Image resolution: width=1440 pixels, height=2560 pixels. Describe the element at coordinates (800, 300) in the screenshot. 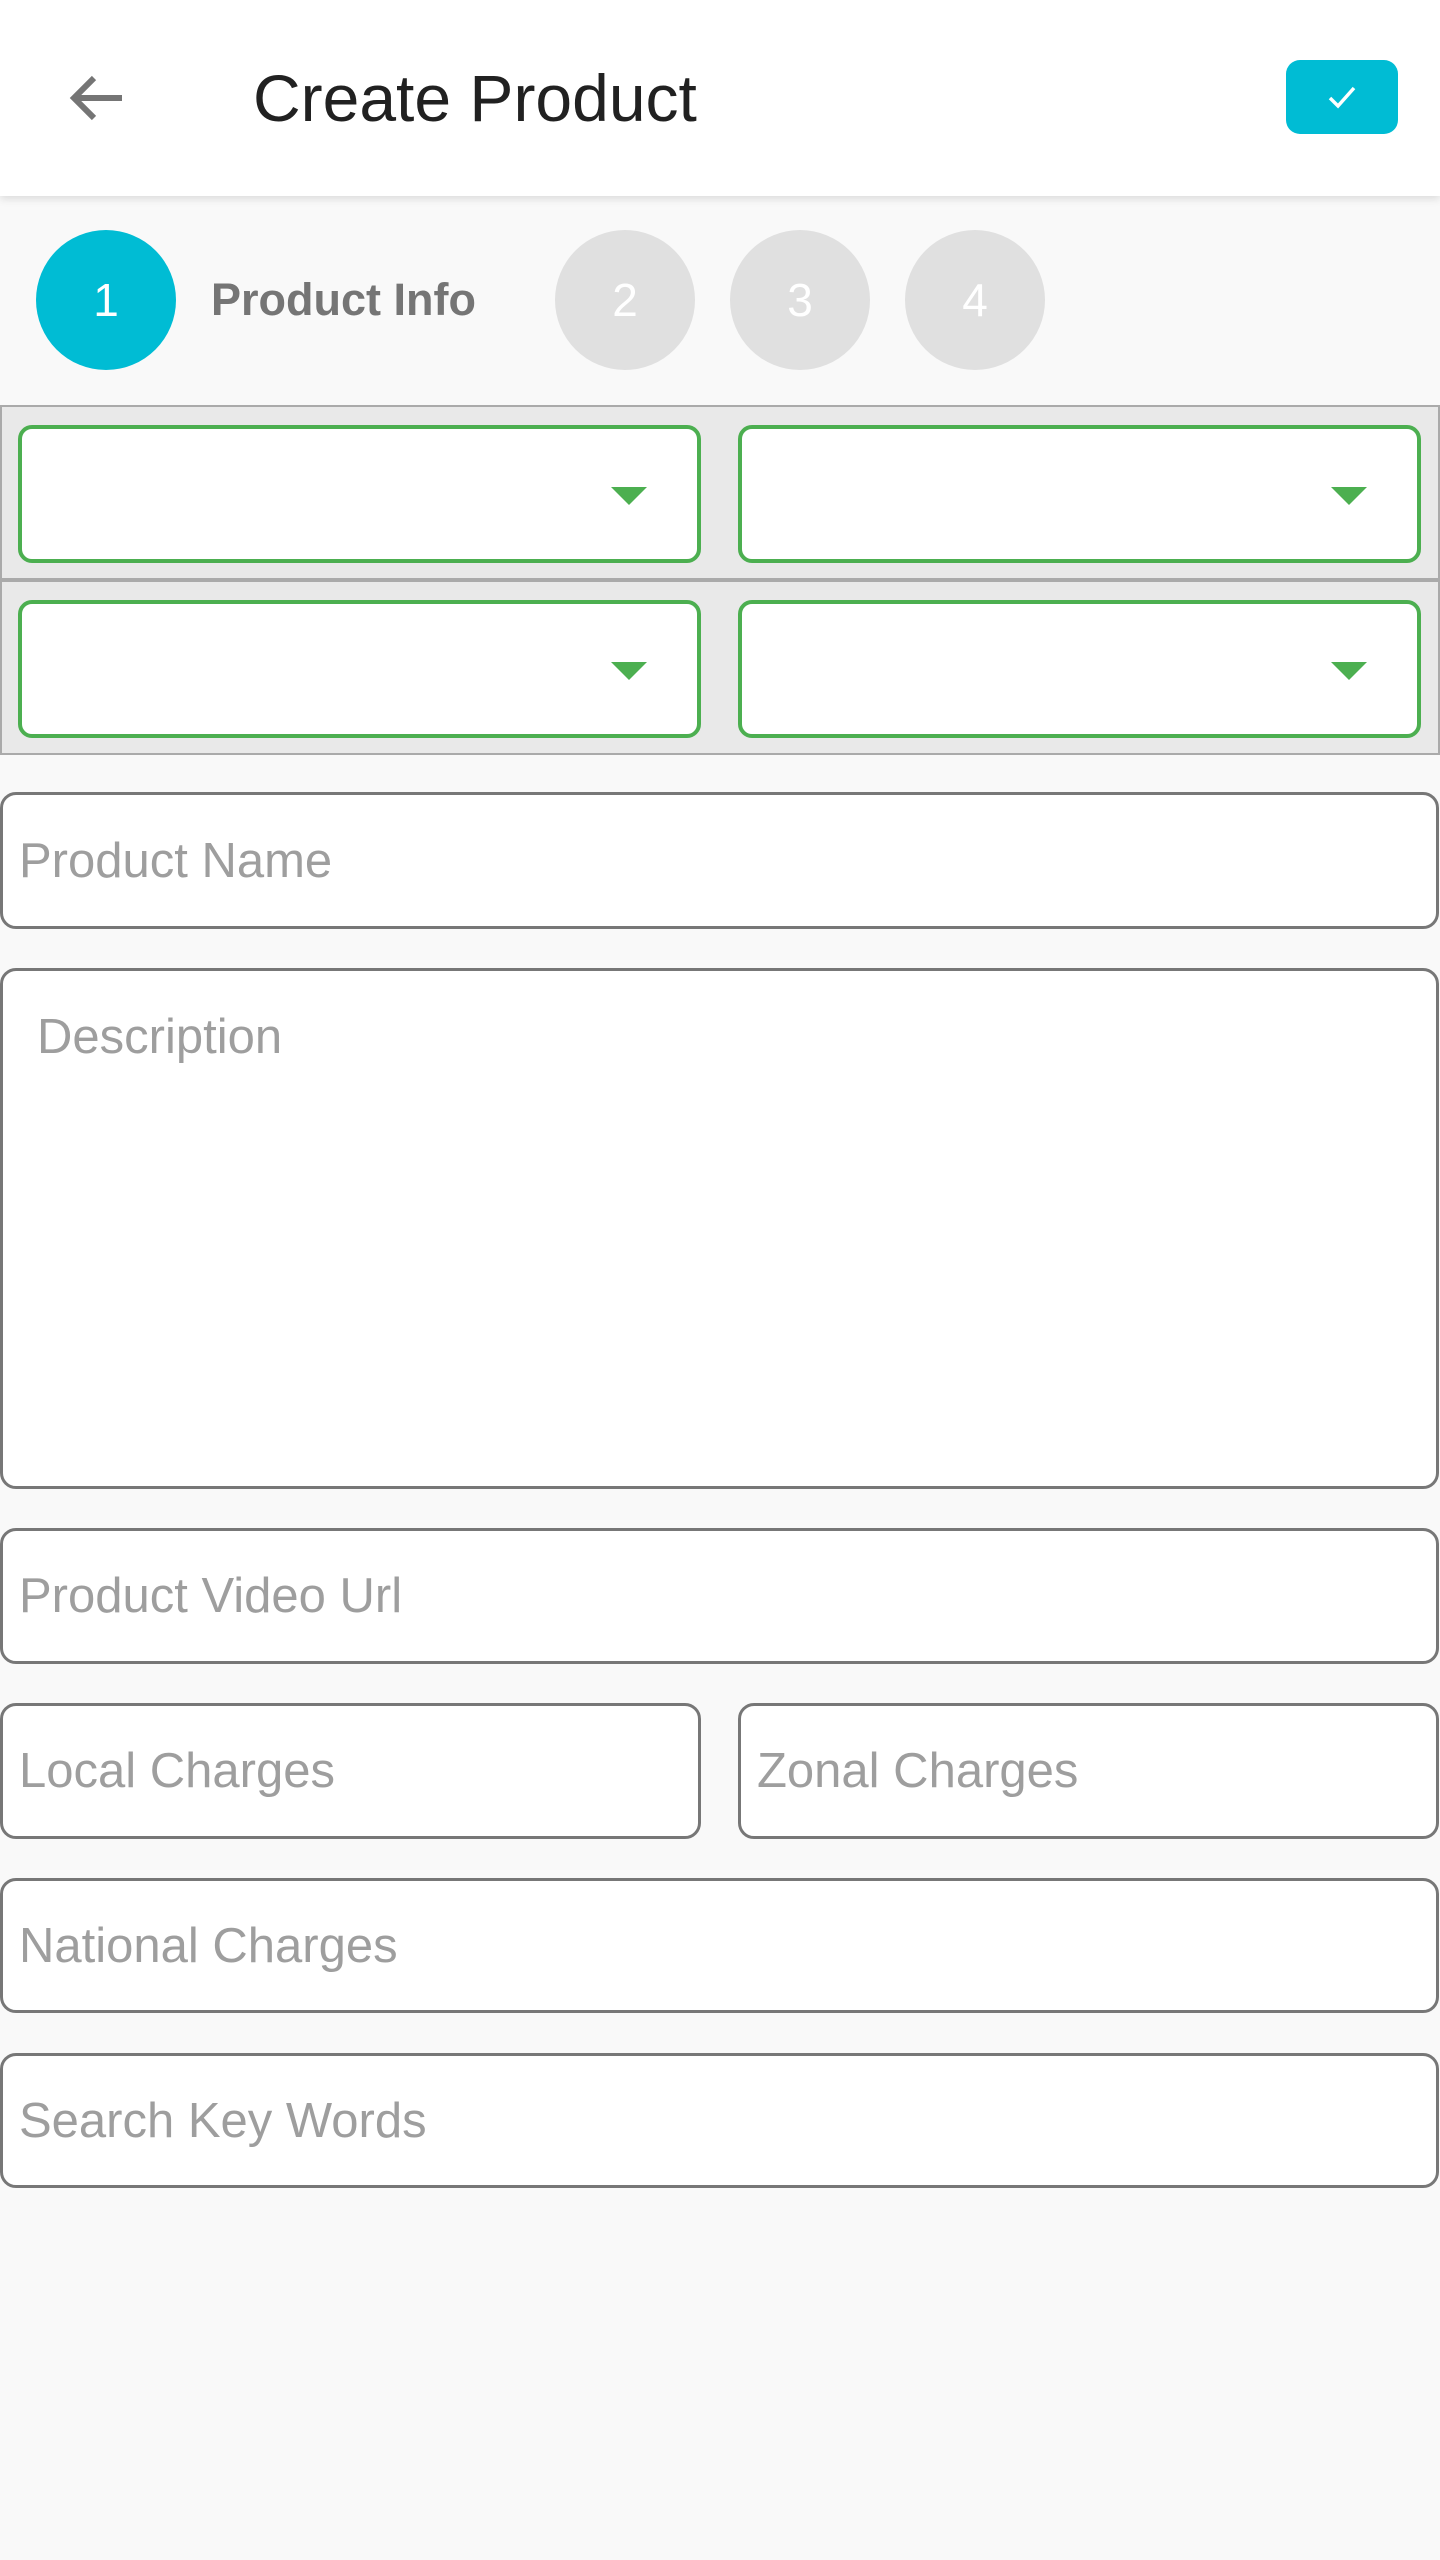

I see `step-3: 3` at that location.